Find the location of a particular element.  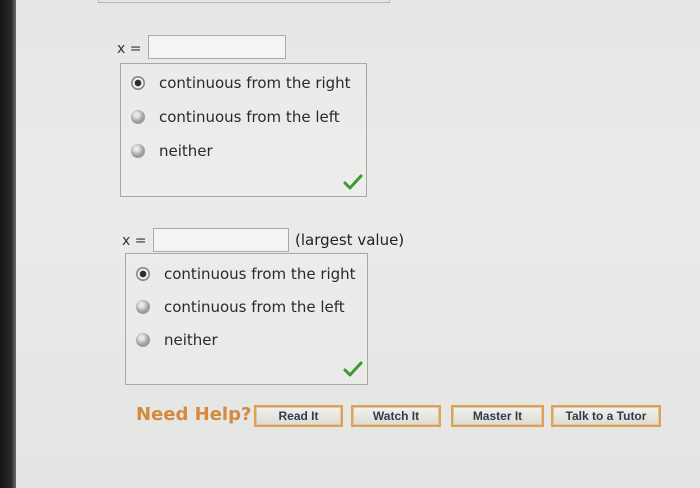

part1-option-left: continuous from the left is located at coordinates (243, 117).